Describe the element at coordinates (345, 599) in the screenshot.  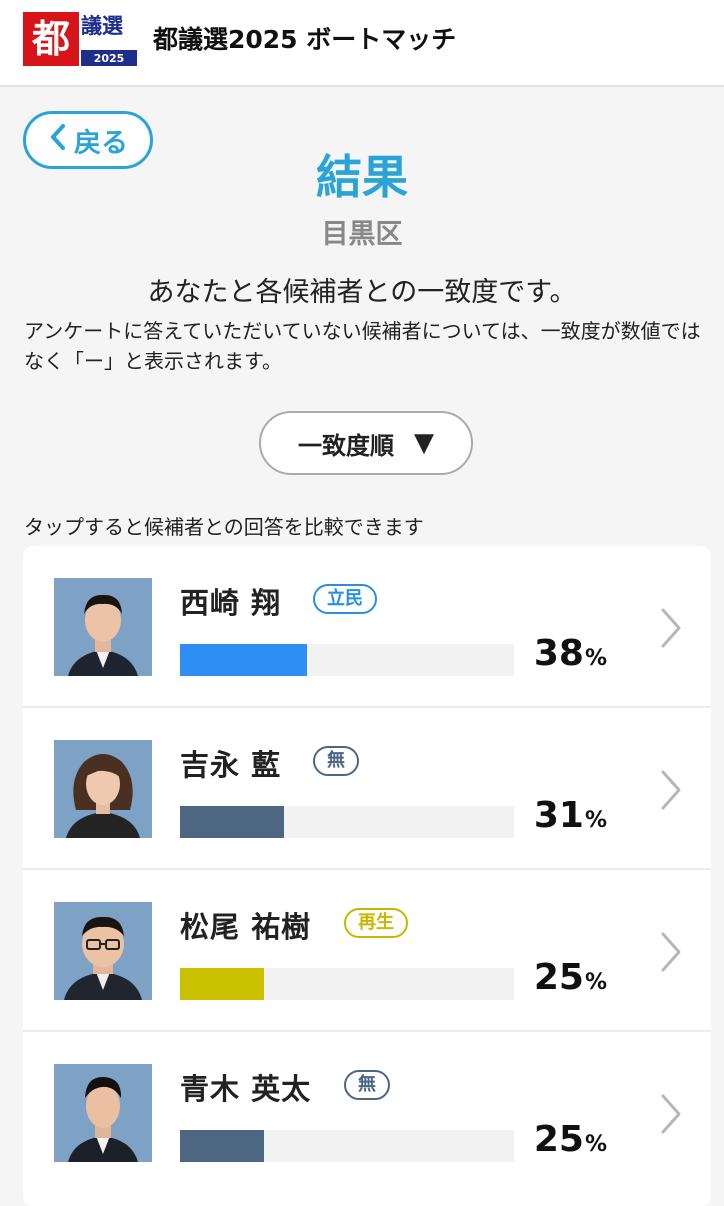
I see `party-badge: 立民` at that location.